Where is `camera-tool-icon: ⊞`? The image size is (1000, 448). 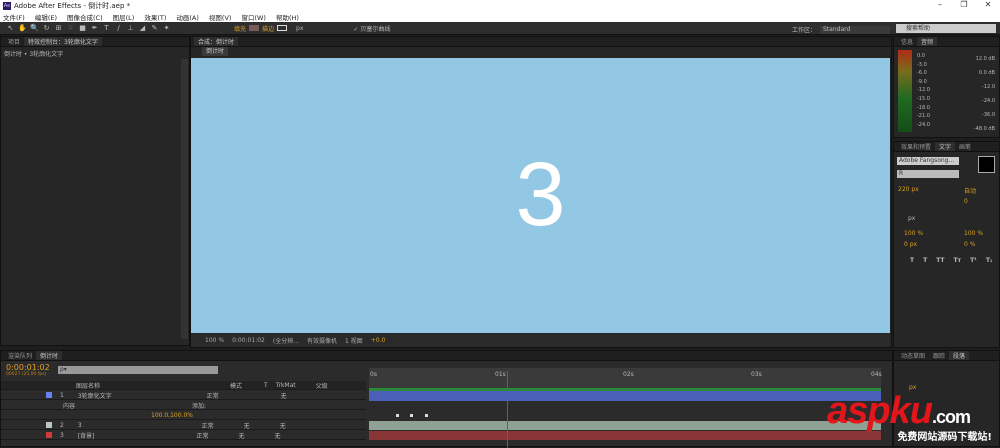 camera-tool-icon: ⊞ is located at coordinates (58, 28).